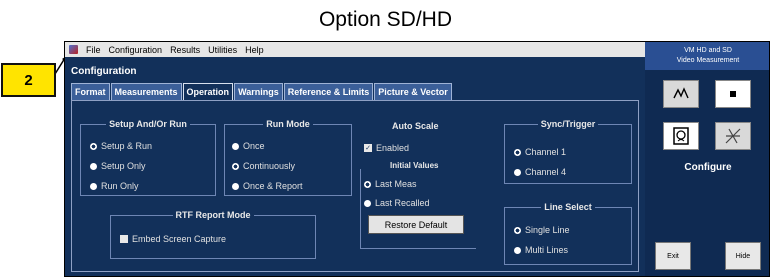  Describe the element at coordinates (104, 71) in the screenshot. I see `page-title: Configuration` at that location.